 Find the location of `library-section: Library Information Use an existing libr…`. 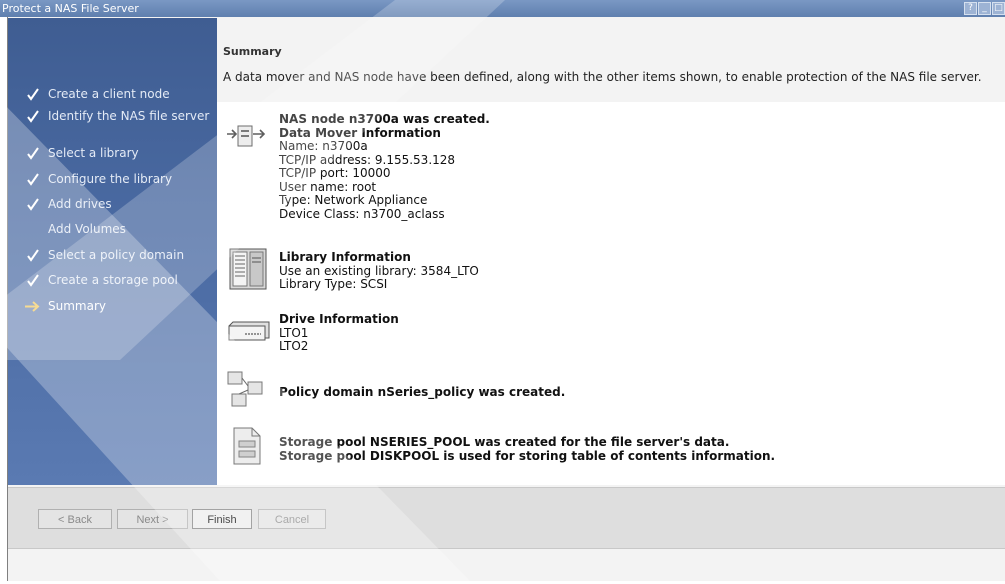

library-section: Library Information Use an existing libr… is located at coordinates (379, 271).